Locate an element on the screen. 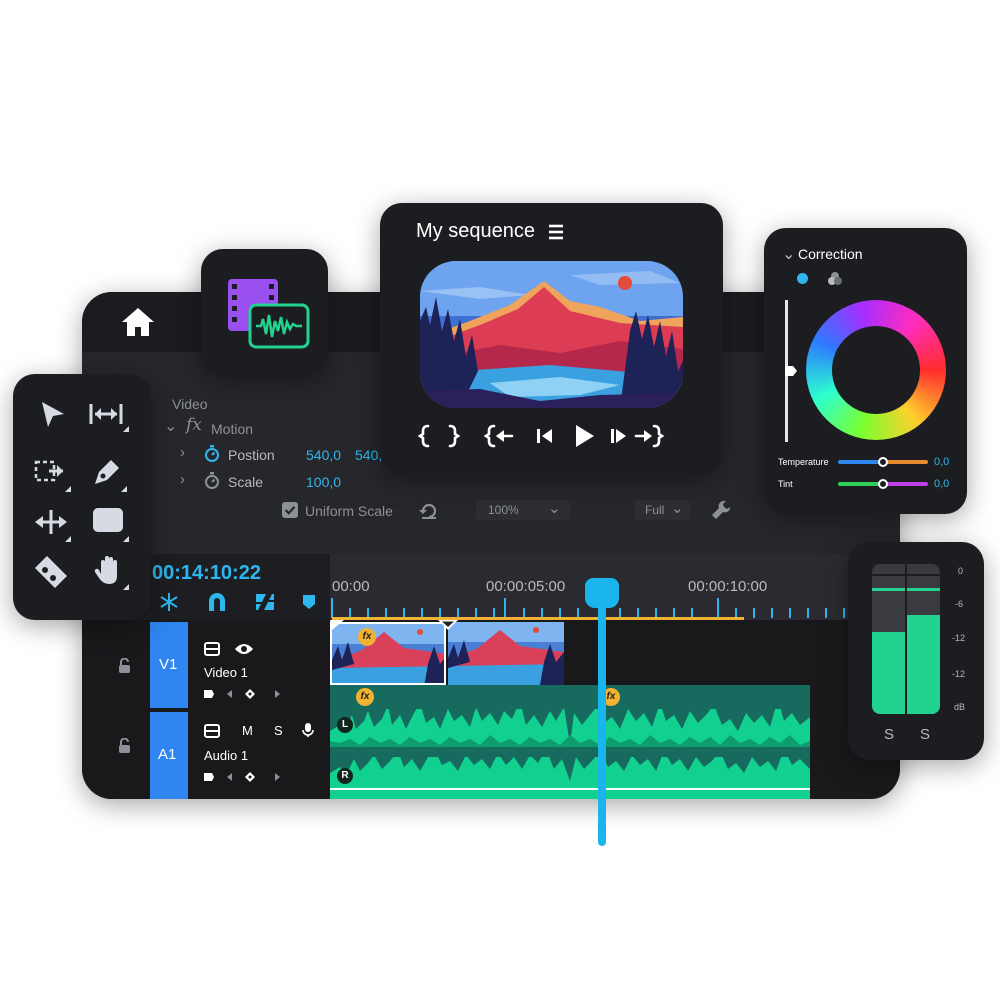 This screenshot has height=1000, width=1000. position-x-value: 540,0 is located at coordinates (323, 455).